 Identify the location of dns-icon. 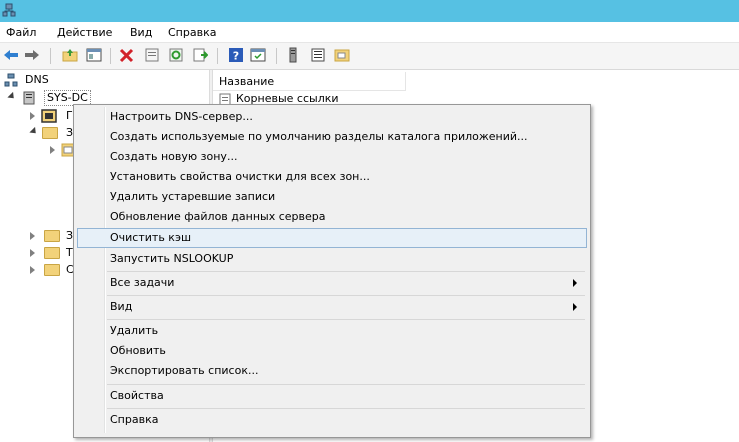
(11, 80).